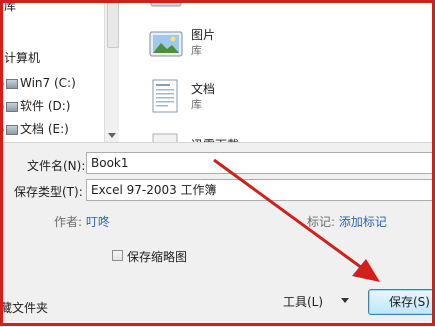  I want to click on nav-item-label: 文档 (E:), so click(44, 129).